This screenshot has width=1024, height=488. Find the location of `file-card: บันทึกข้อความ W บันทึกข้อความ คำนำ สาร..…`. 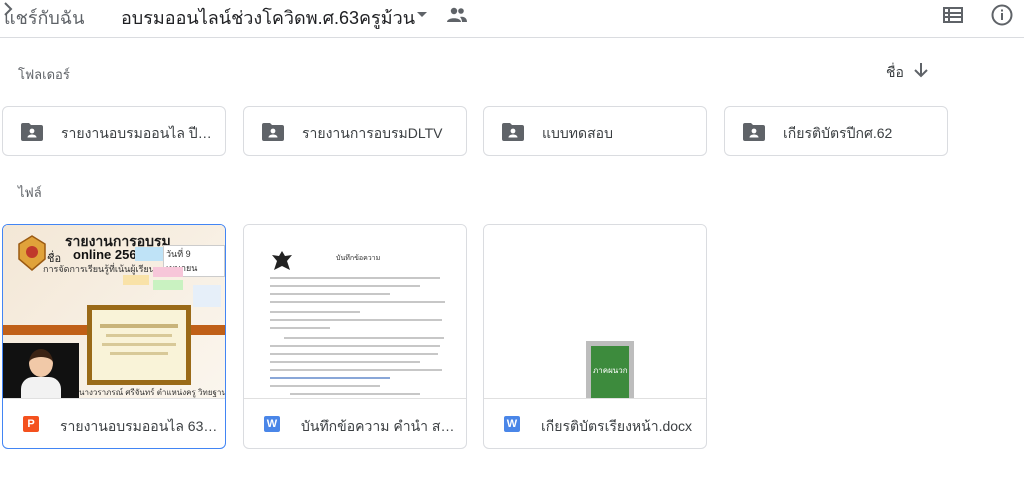

file-card: บันทึกข้อความ W บันทึกข้อความ คำนำ สาร..… is located at coordinates (355, 336).